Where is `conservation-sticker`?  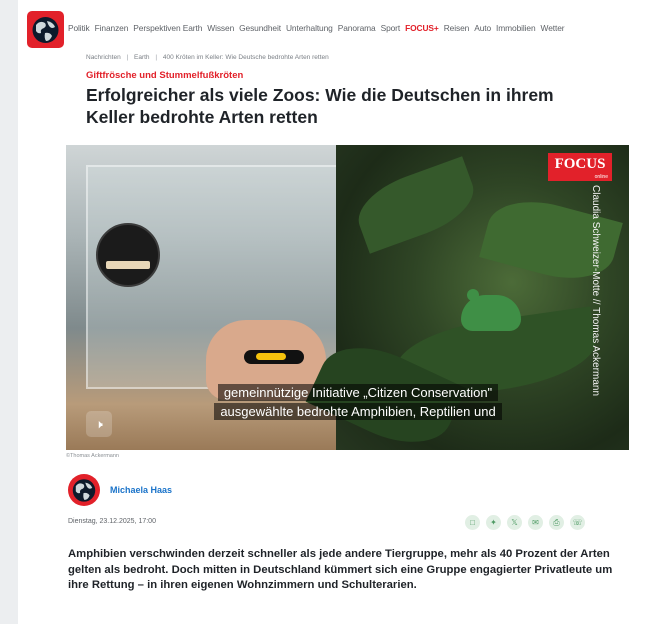
conservation-sticker is located at coordinates (128, 255).